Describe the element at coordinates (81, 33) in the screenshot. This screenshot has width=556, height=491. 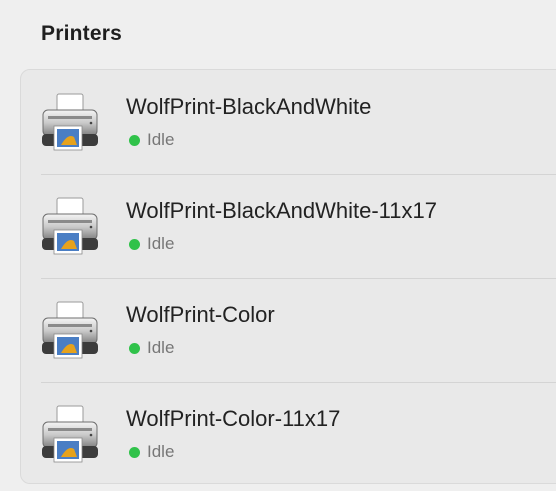
I see `section-title: Printers` at that location.